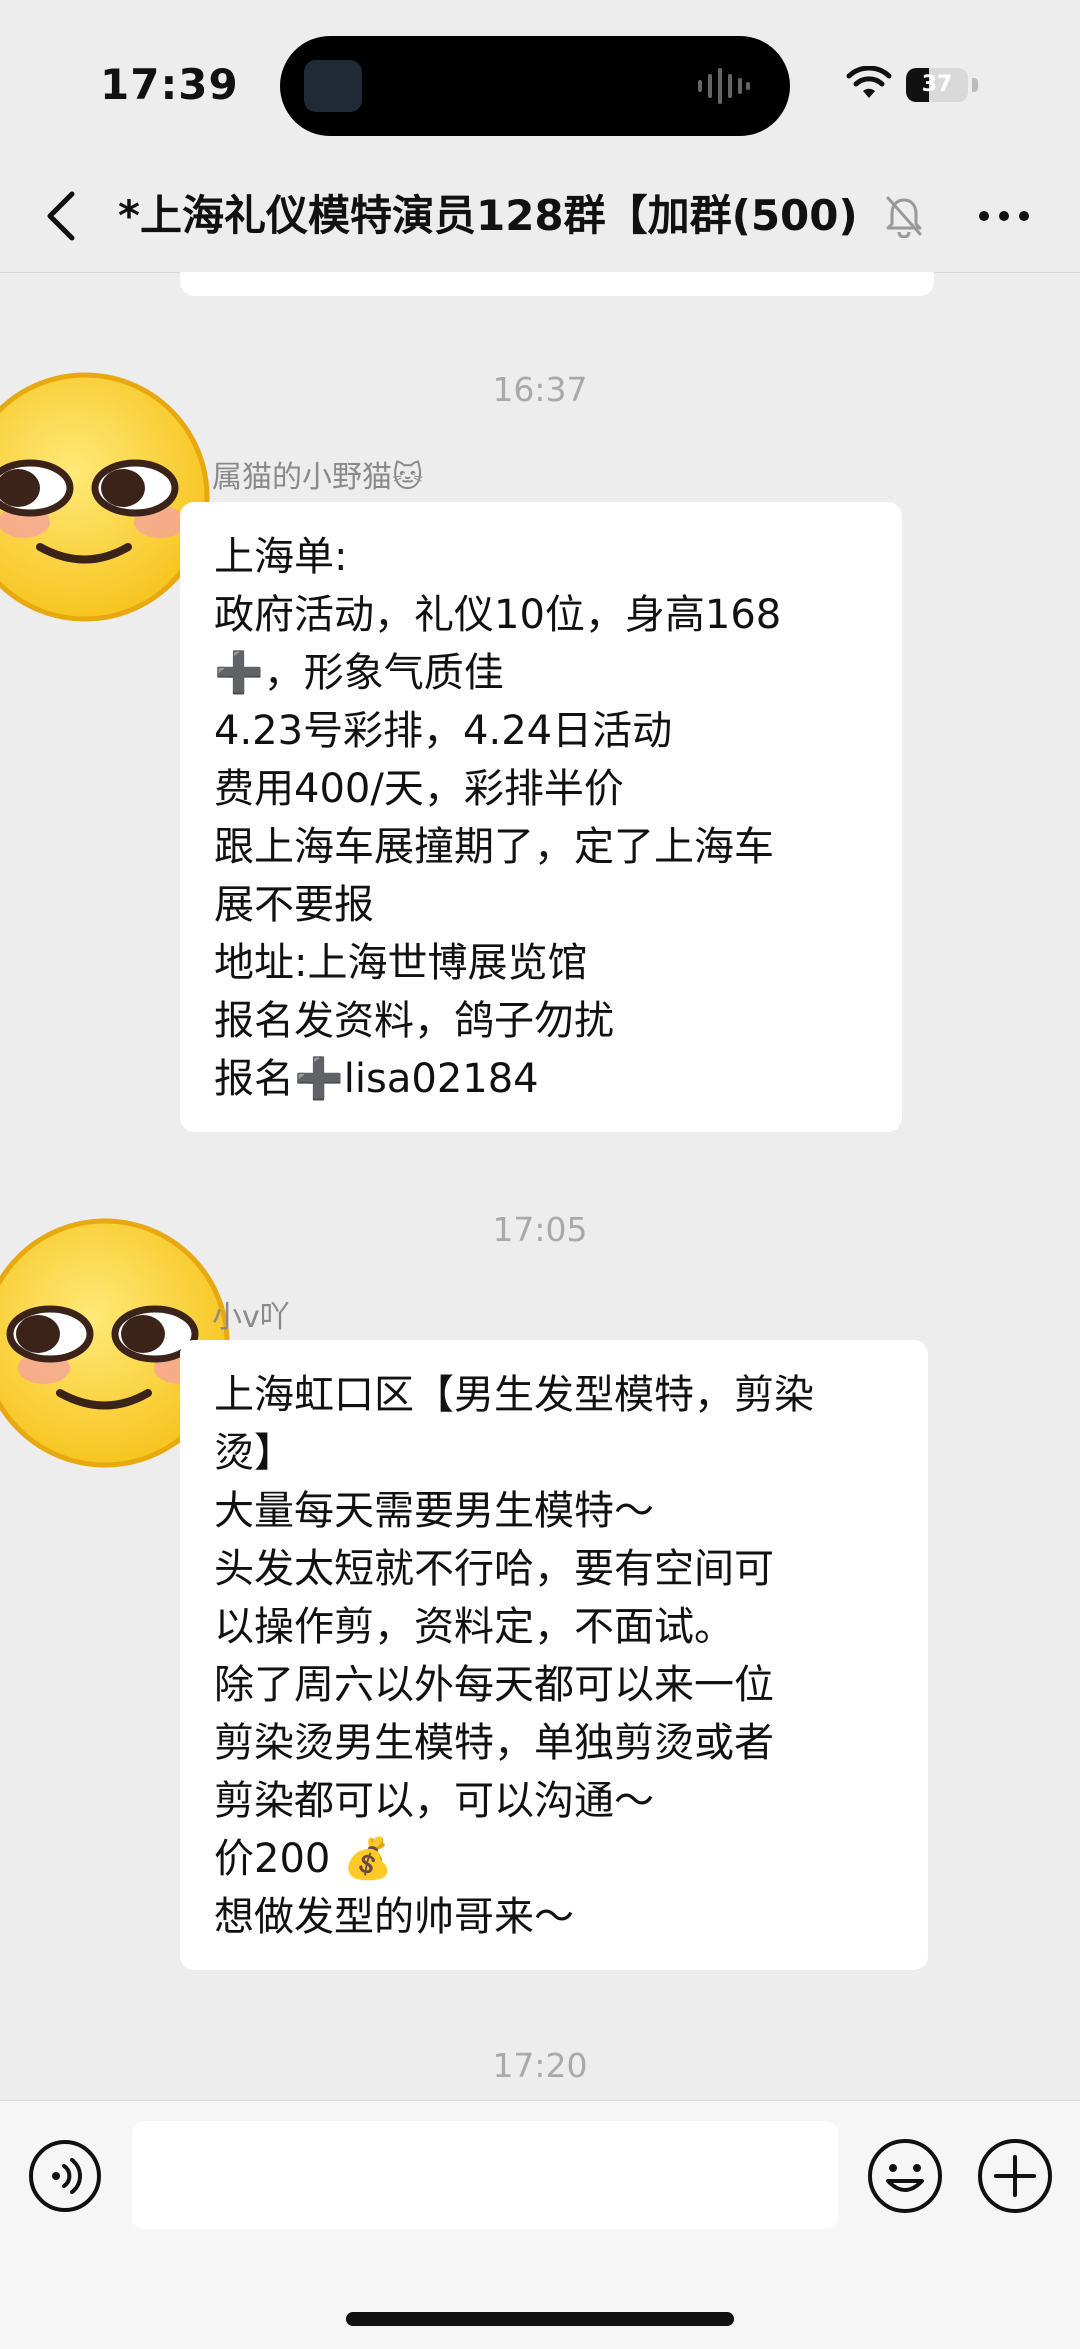  Describe the element at coordinates (540, 2065) in the screenshot. I see `timestamp: 17:20` at that location.